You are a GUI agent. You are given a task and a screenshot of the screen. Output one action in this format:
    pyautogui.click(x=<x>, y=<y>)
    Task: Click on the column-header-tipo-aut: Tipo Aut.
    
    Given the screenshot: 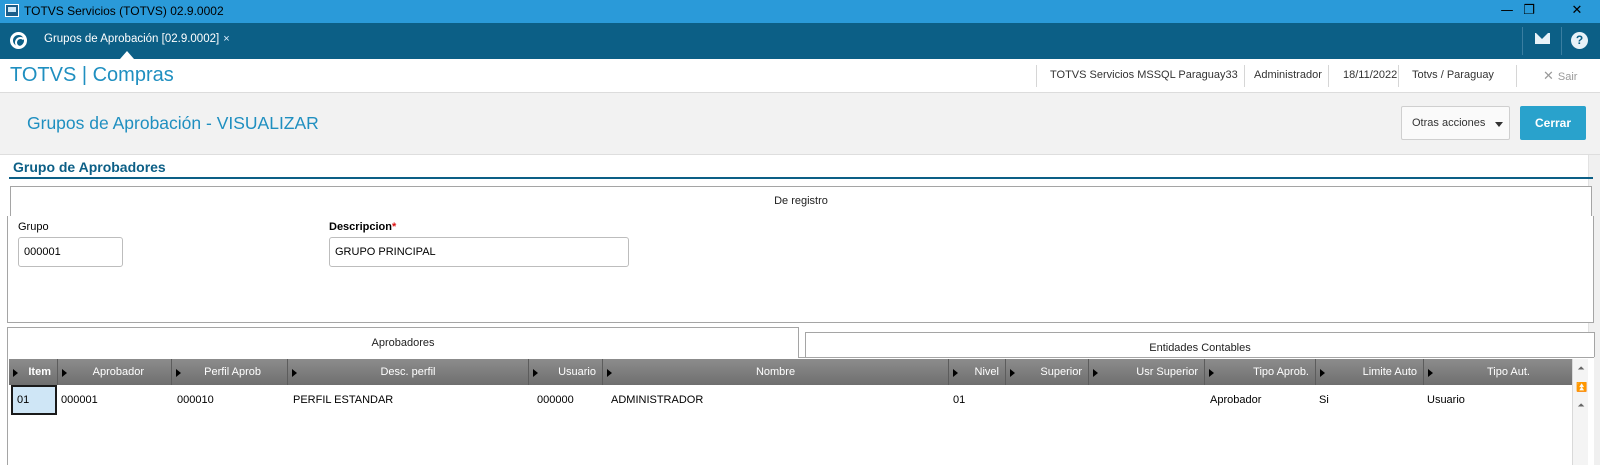 What is the action you would take?
    pyautogui.click(x=1498, y=372)
    